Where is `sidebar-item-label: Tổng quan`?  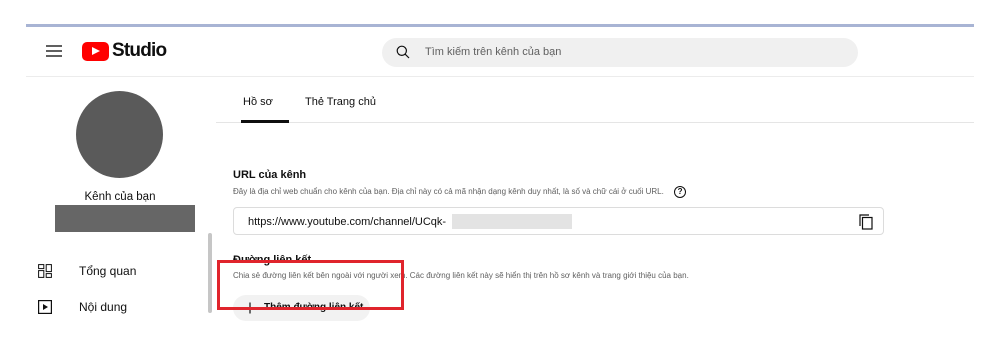 sidebar-item-label: Tổng quan is located at coordinates (108, 271).